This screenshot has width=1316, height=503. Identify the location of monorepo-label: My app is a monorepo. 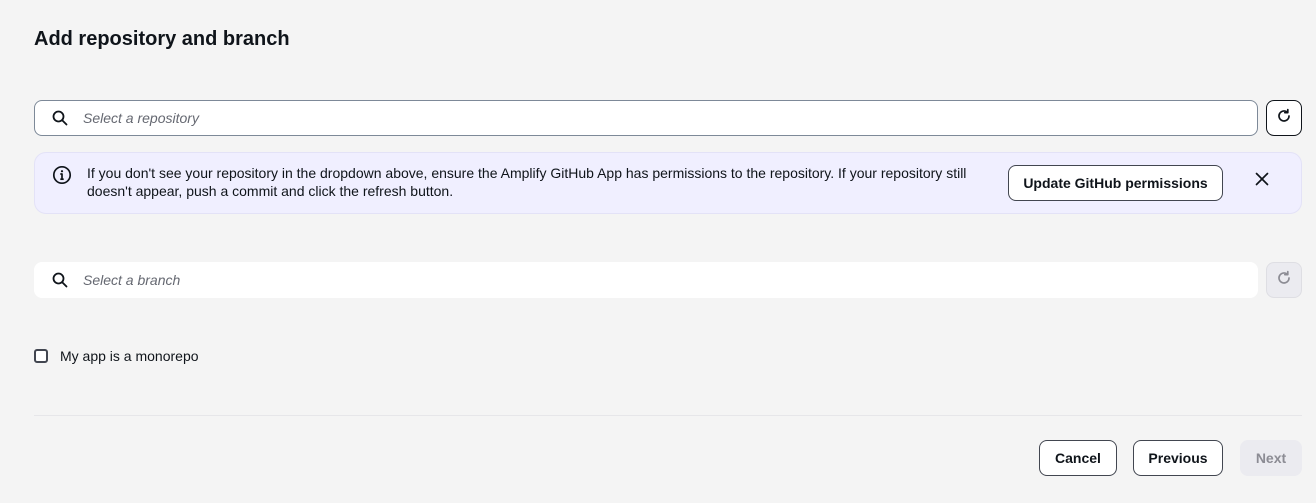
(129, 356).